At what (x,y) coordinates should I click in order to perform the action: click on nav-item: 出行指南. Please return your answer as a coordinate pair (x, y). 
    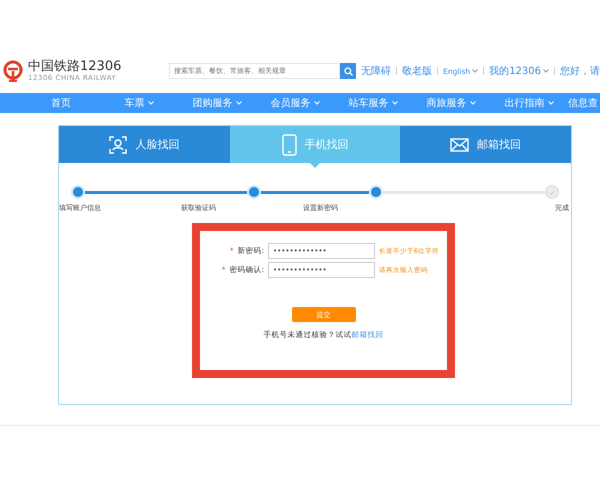
    Looking at the image, I should click on (529, 103).